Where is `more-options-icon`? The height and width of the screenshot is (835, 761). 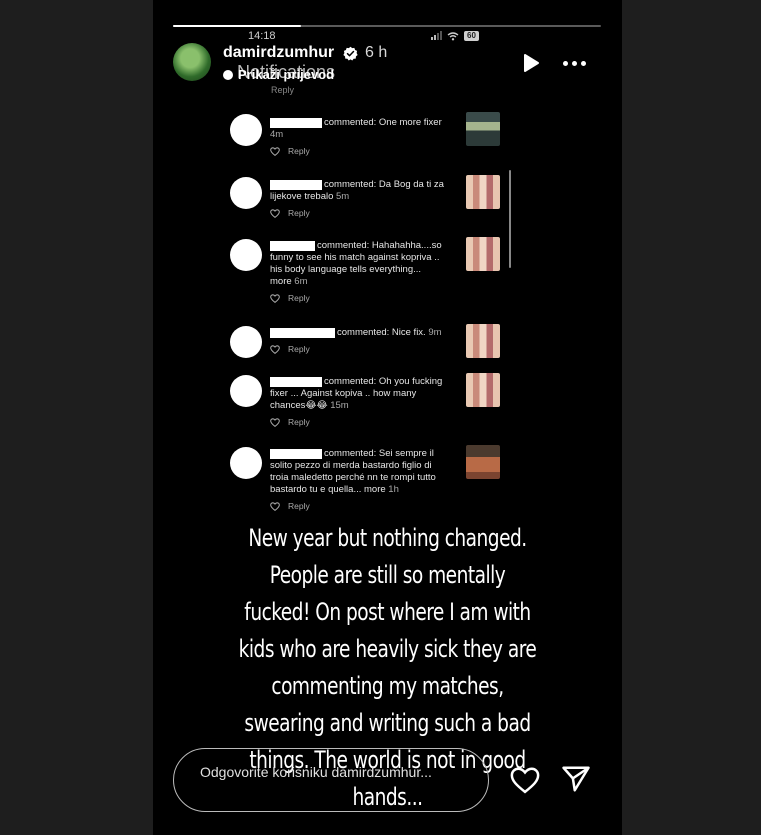 more-options-icon is located at coordinates (574, 63).